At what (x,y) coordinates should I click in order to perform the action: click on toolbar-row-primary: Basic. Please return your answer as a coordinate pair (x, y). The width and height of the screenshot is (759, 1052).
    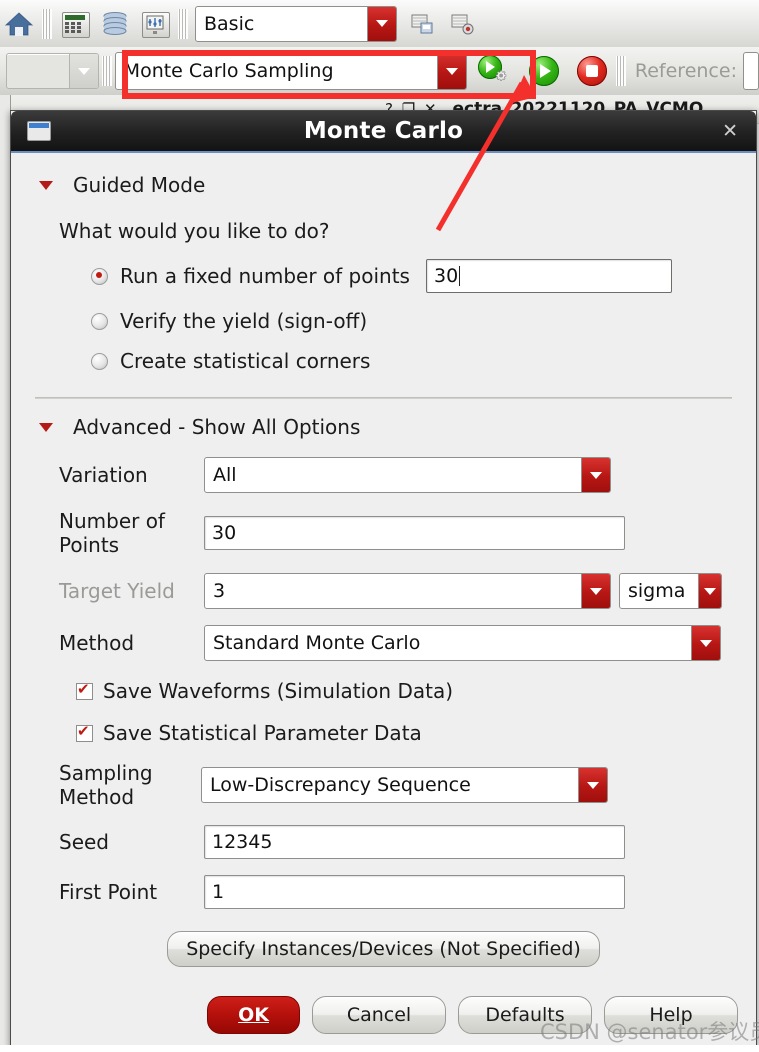
    Looking at the image, I should click on (379, 24).